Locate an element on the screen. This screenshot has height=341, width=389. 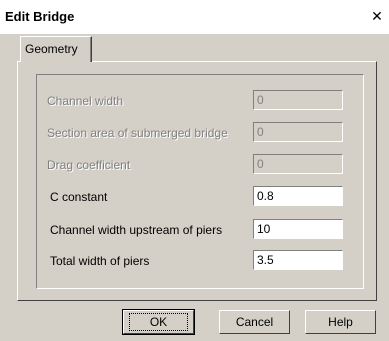
section-area-field is located at coordinates (298, 132).